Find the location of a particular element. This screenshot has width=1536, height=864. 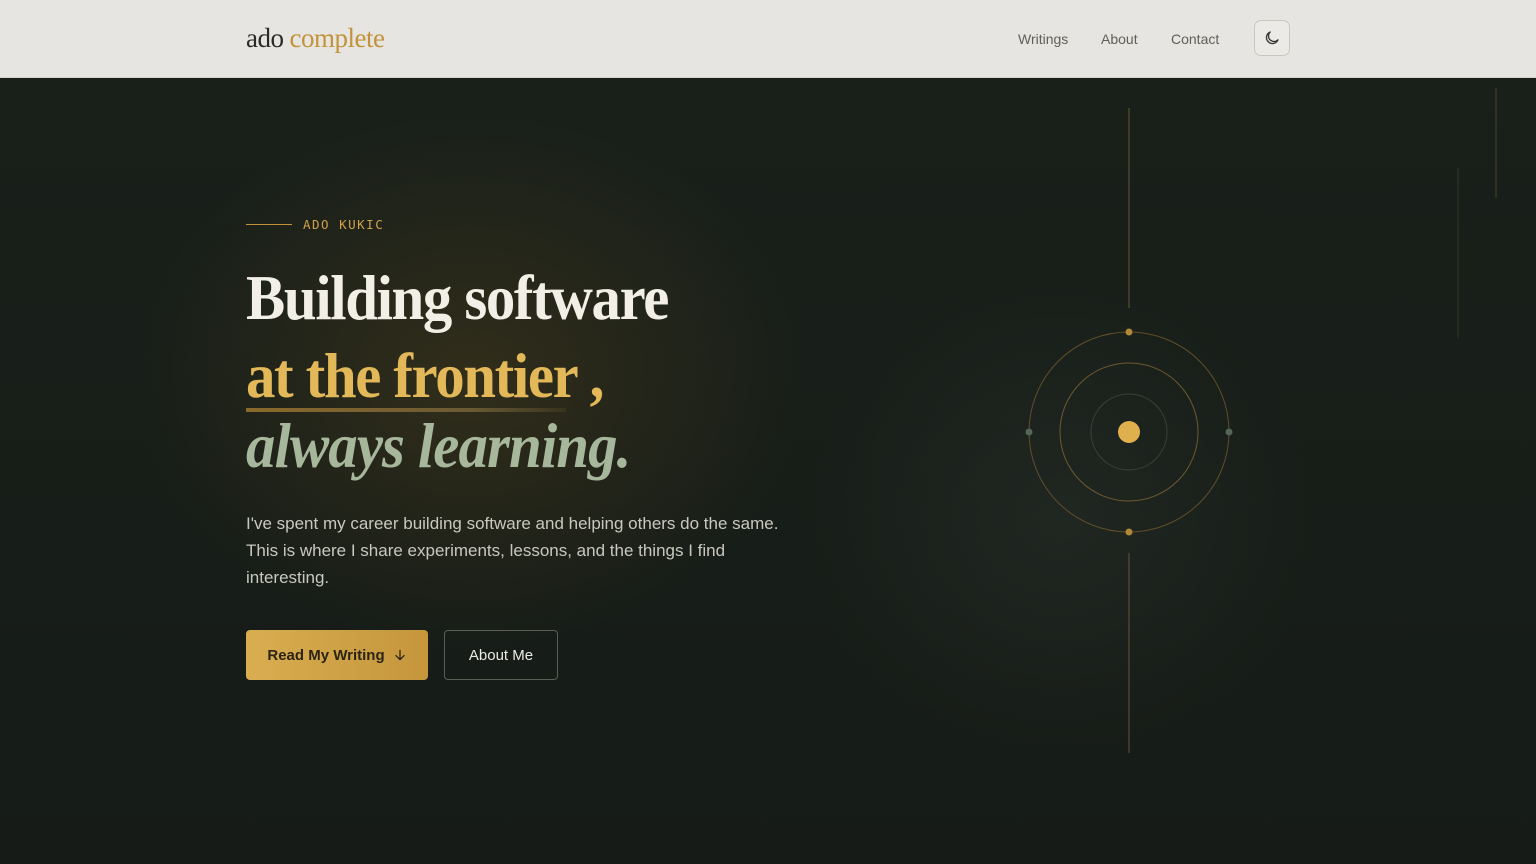

nav-link-contact: Contact is located at coordinates (1195, 39).